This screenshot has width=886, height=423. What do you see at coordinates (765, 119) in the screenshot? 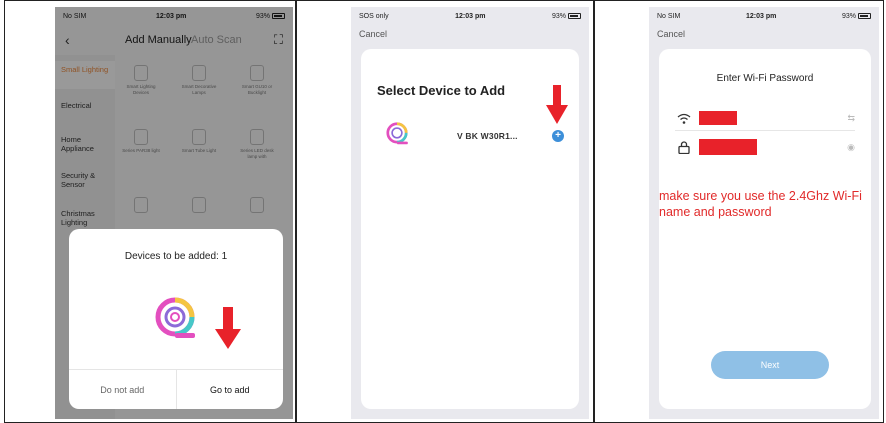
I see `wifi-name-field: ⇆` at bounding box center [765, 119].